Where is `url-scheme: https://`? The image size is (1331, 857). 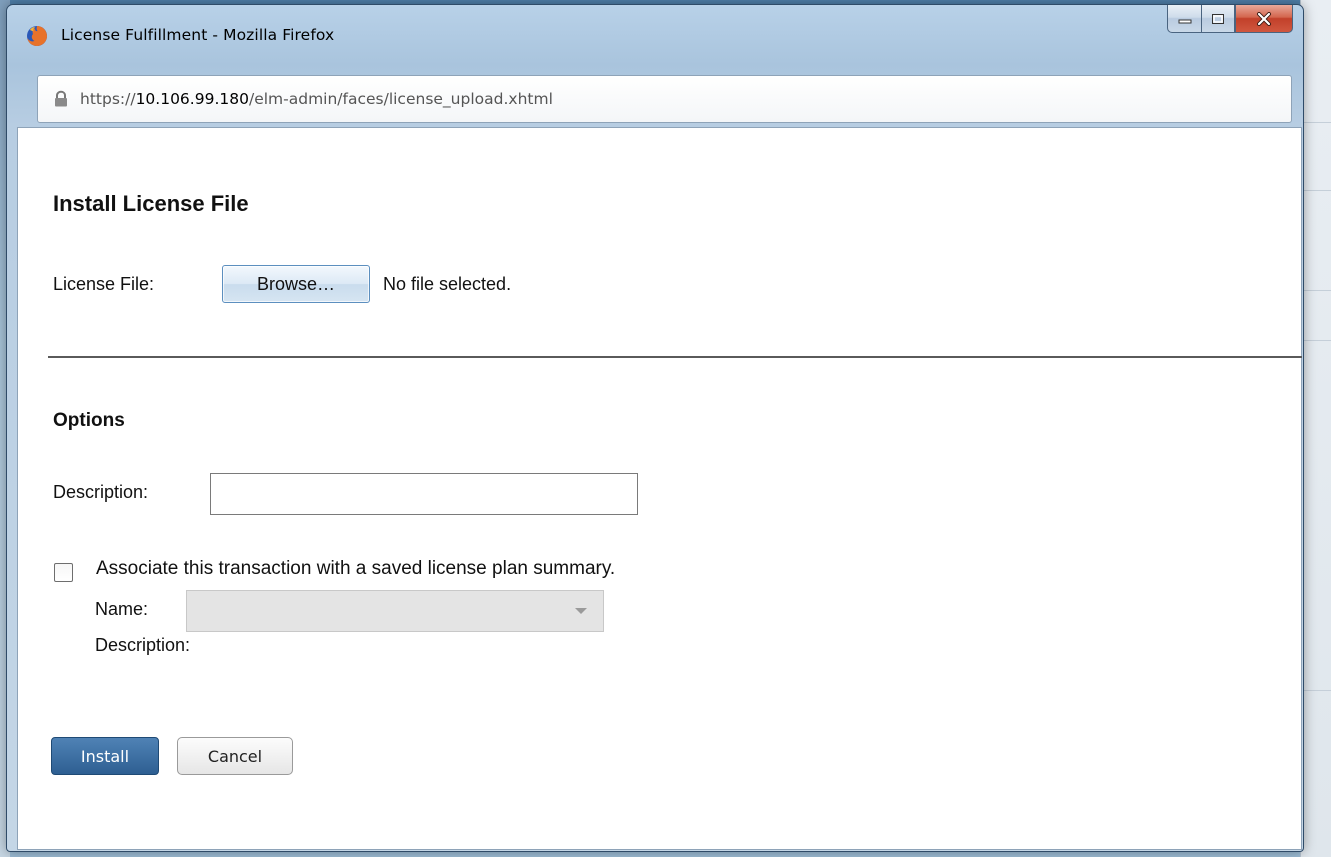 url-scheme: https:// is located at coordinates (108, 99).